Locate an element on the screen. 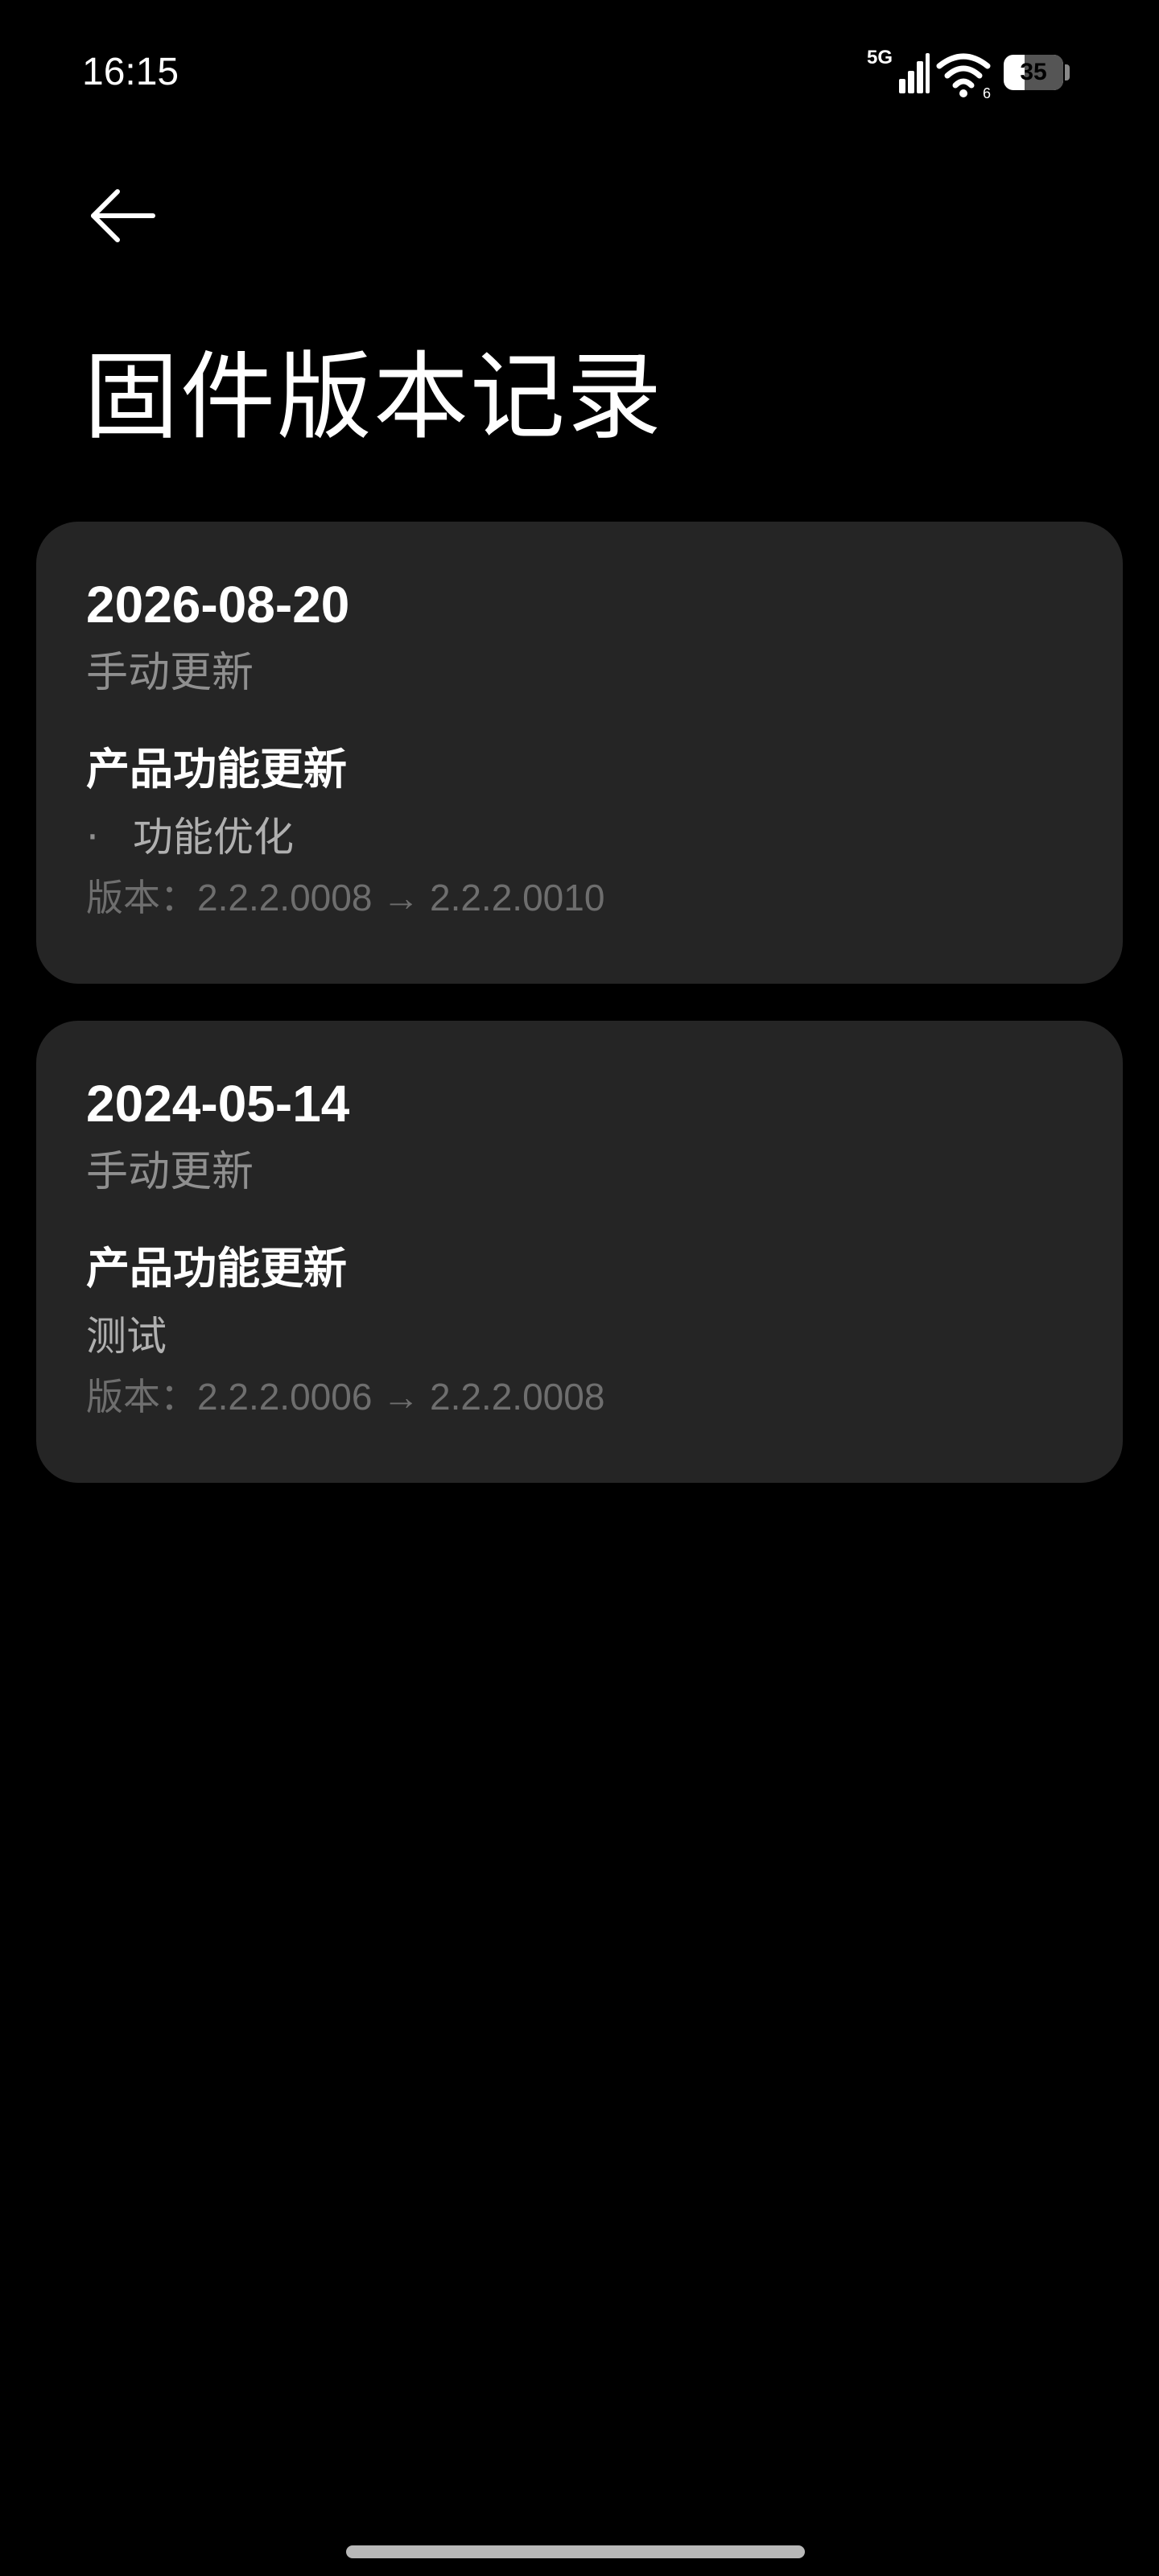  page-title: 固件版本记录 is located at coordinates (374, 396).